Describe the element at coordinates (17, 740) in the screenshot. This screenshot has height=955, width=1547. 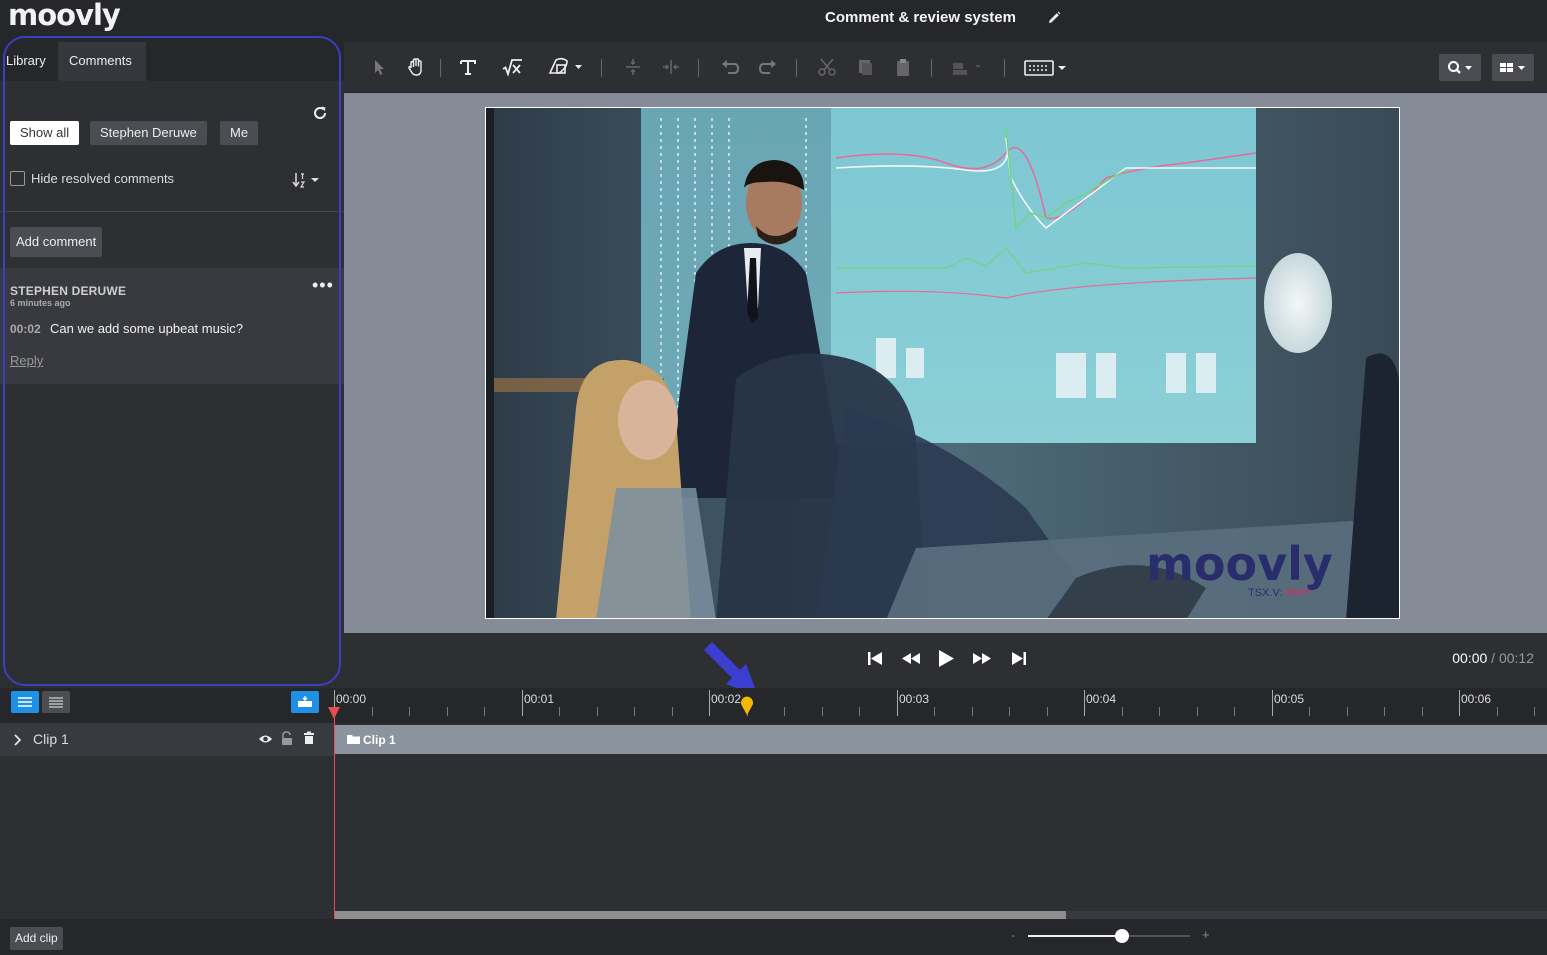
I see `chevron-right-icon` at that location.